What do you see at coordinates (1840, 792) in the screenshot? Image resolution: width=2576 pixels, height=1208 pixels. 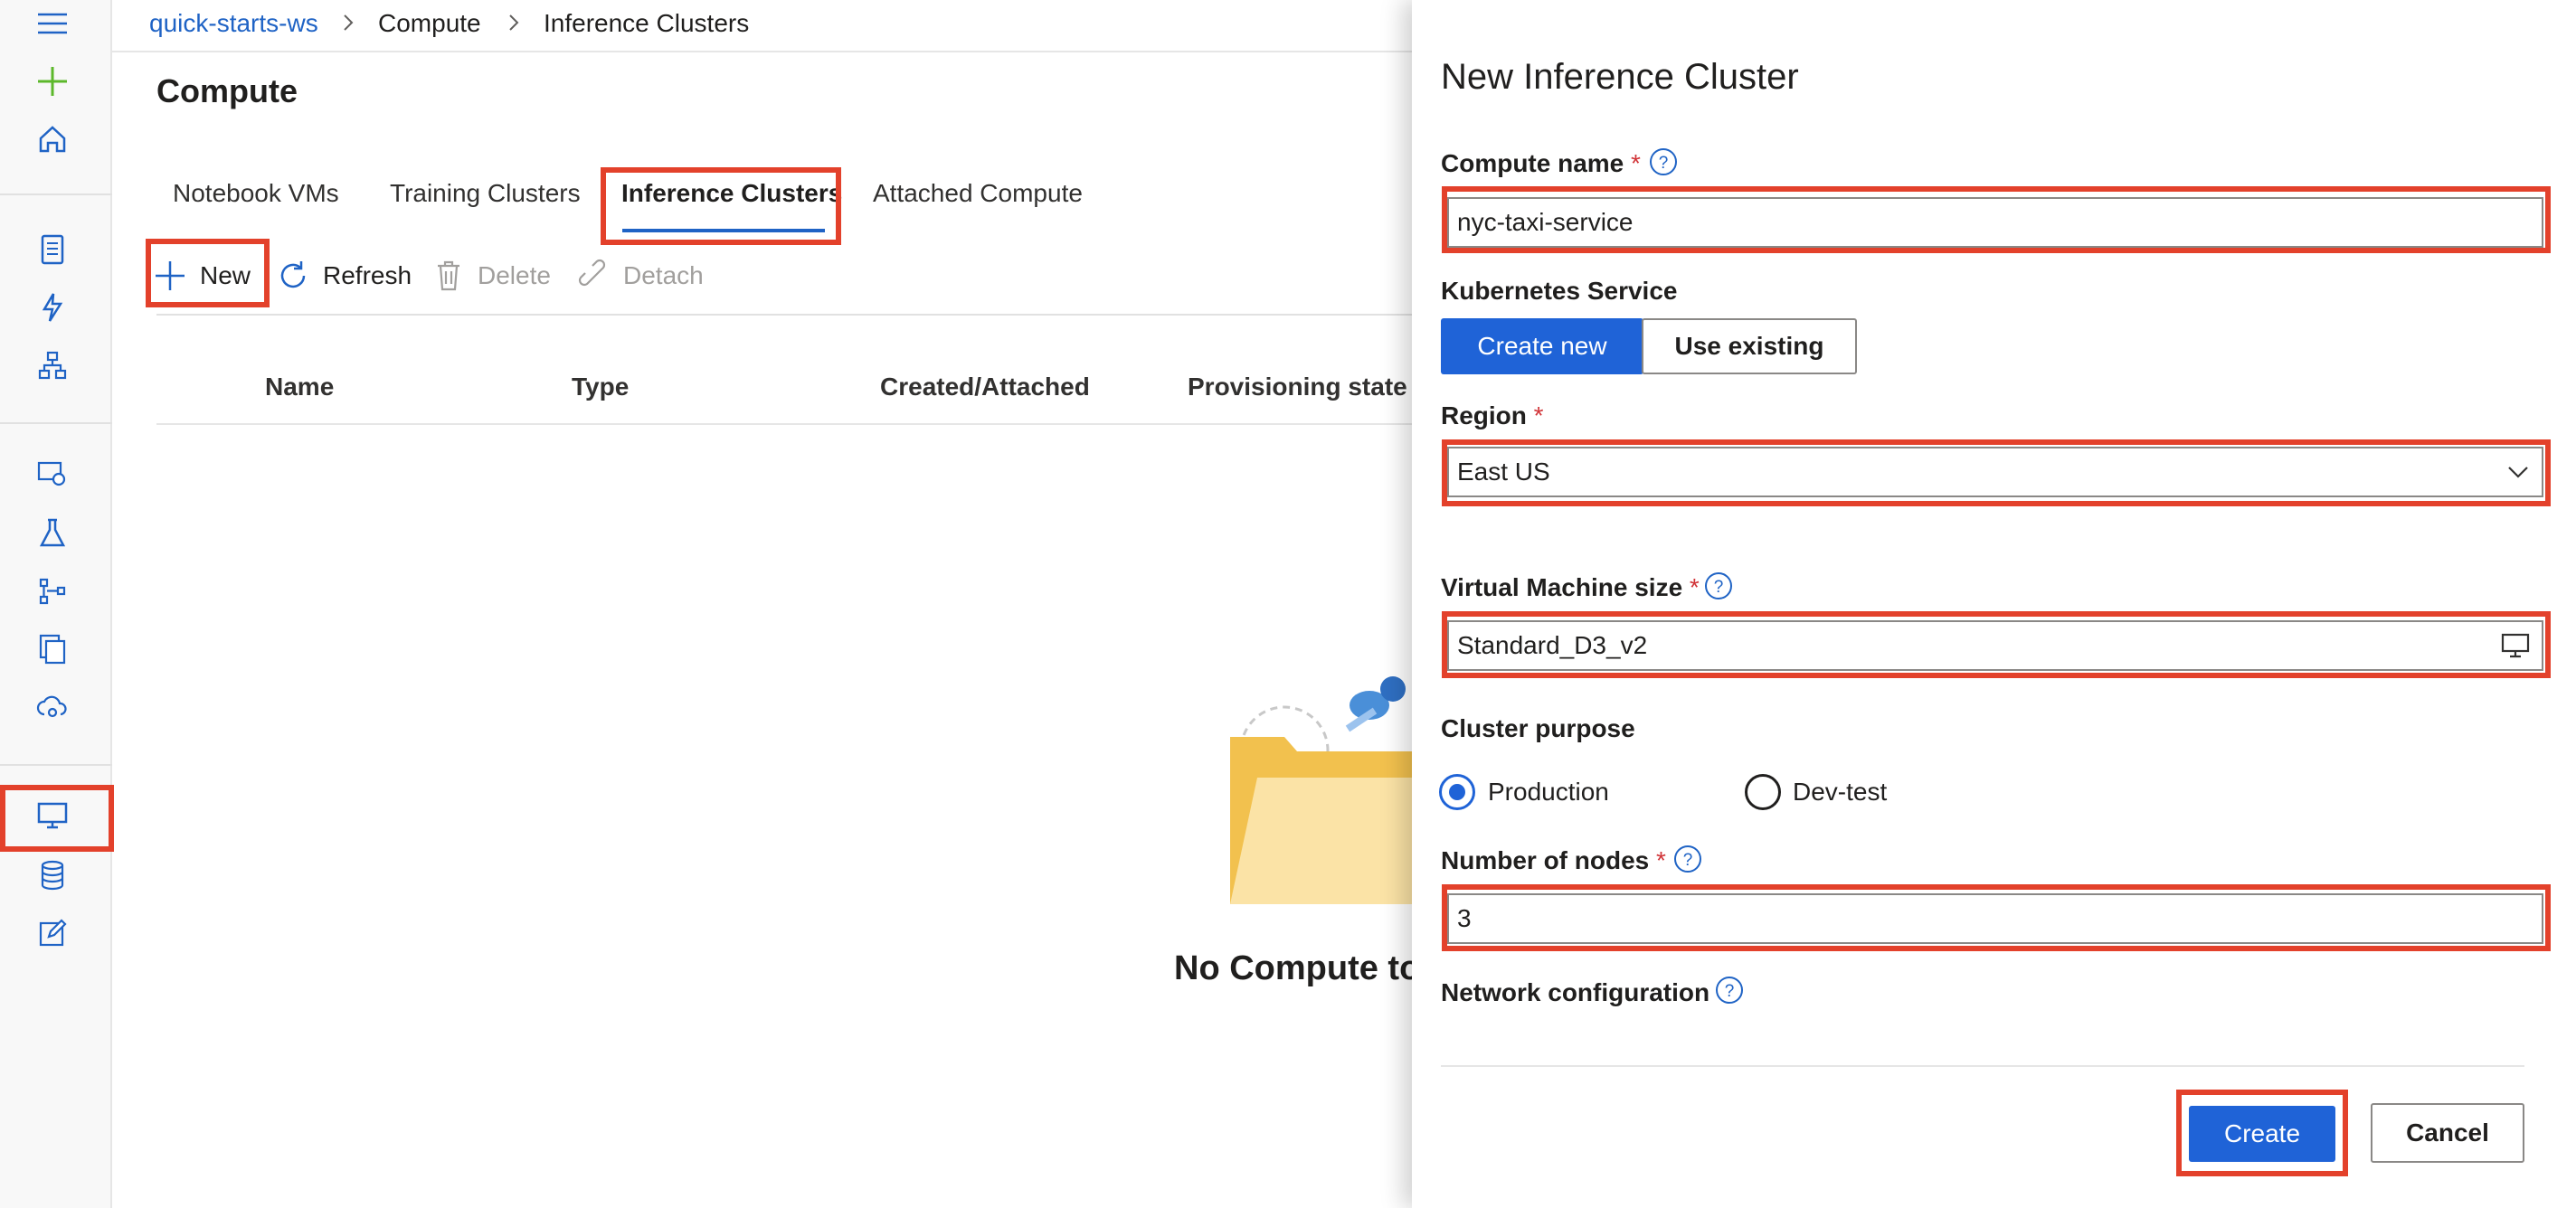 I see `dev-test-label: Dev-test` at bounding box center [1840, 792].